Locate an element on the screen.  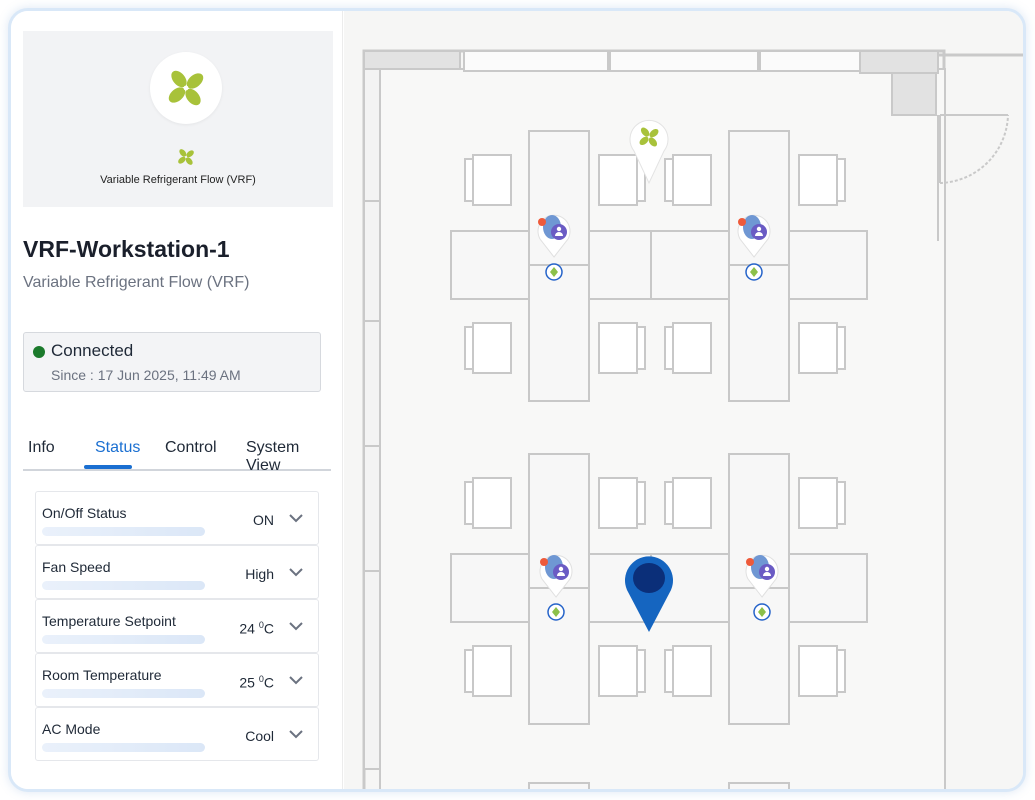
tab-control: Control is located at coordinates (191, 448).